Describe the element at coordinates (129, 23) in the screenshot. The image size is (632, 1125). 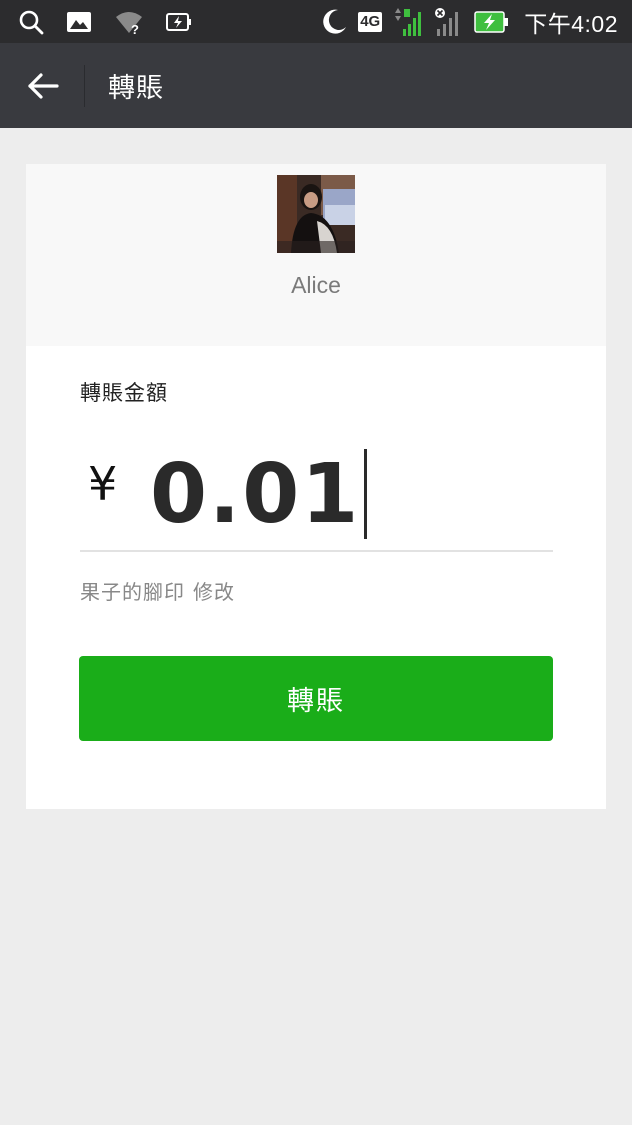
I see `wifi-question-icon: ?` at that location.